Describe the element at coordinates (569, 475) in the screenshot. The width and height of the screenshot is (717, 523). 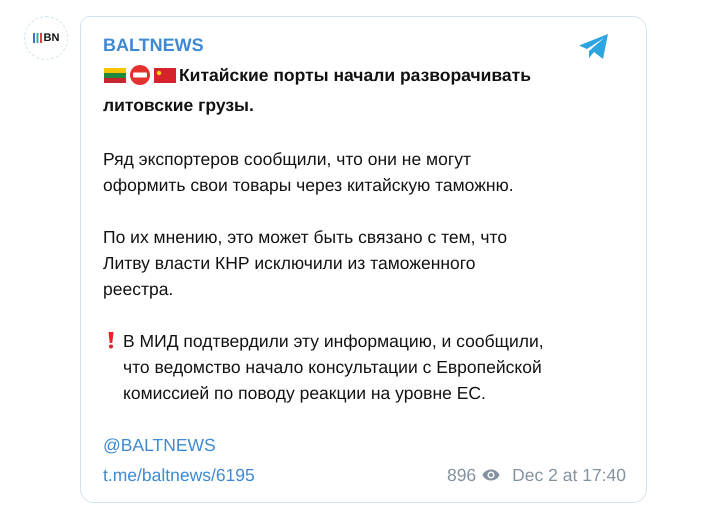
I see `post-date: Dec 2 at 17:40` at that location.